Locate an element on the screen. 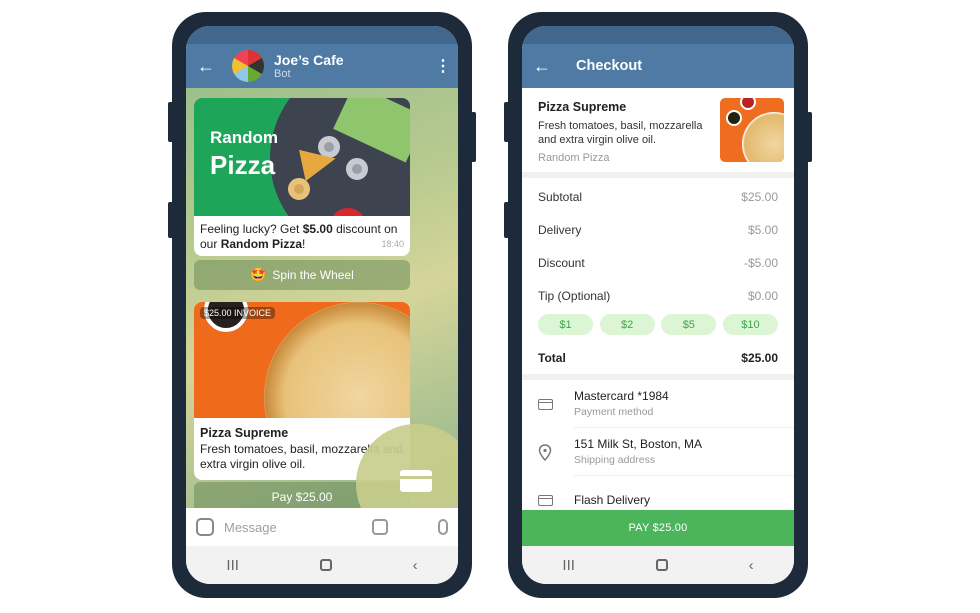  tip-button-1: $1 is located at coordinates (565, 324).